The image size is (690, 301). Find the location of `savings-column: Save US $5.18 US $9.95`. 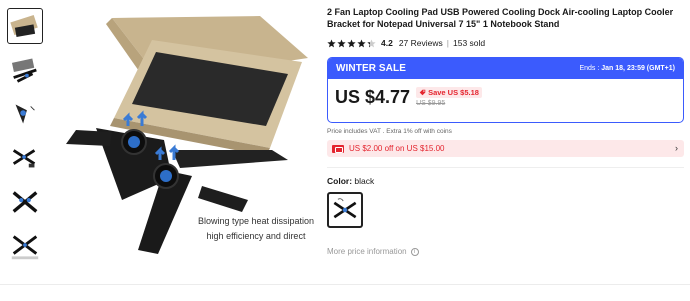

savings-column: Save US $5.18 US $9.95 is located at coordinates (449, 96).